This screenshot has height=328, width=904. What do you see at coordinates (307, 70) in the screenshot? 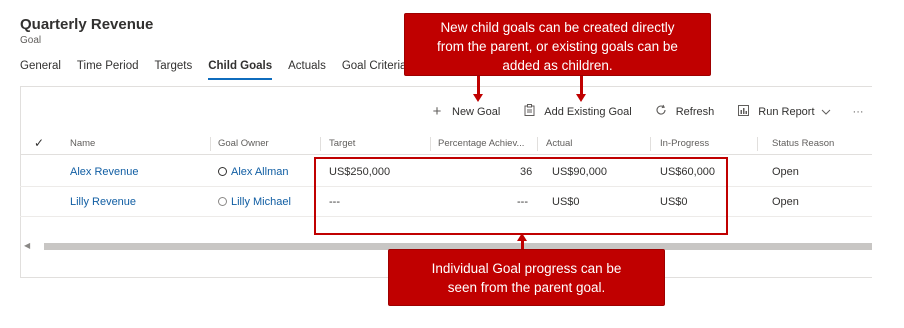
I see `tab-actuals: Actuals` at bounding box center [307, 70].